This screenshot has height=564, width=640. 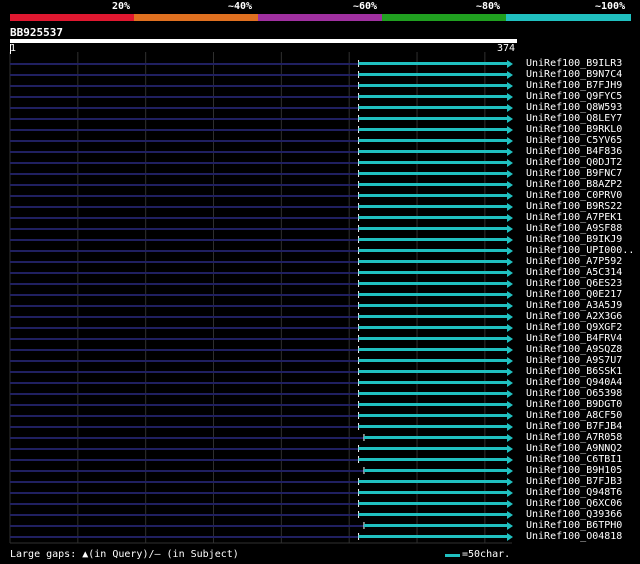 I want to click on hit-label: UniRef100_Q940A4, so click(x=574, y=382).